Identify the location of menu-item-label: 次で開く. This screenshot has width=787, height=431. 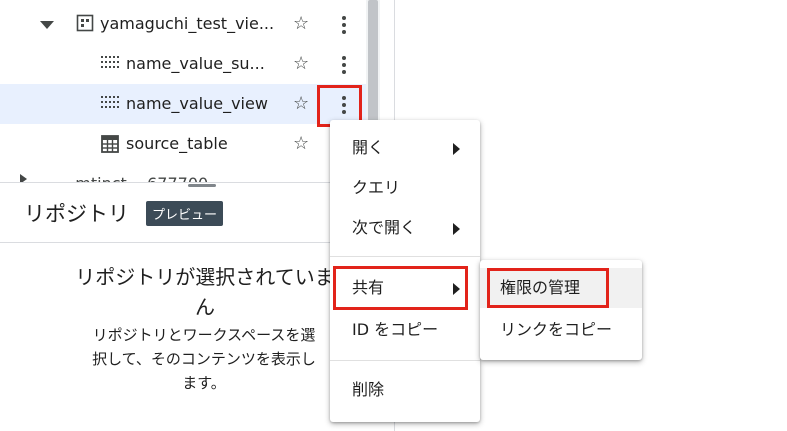
(384, 227).